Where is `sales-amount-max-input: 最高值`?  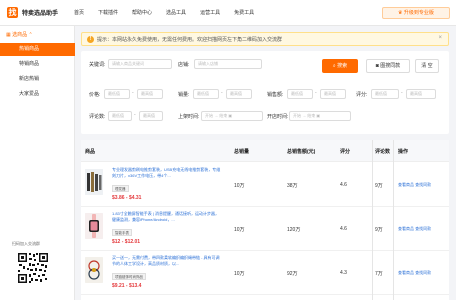 sales-amount-max-input: 最高值 is located at coordinates (333, 94).